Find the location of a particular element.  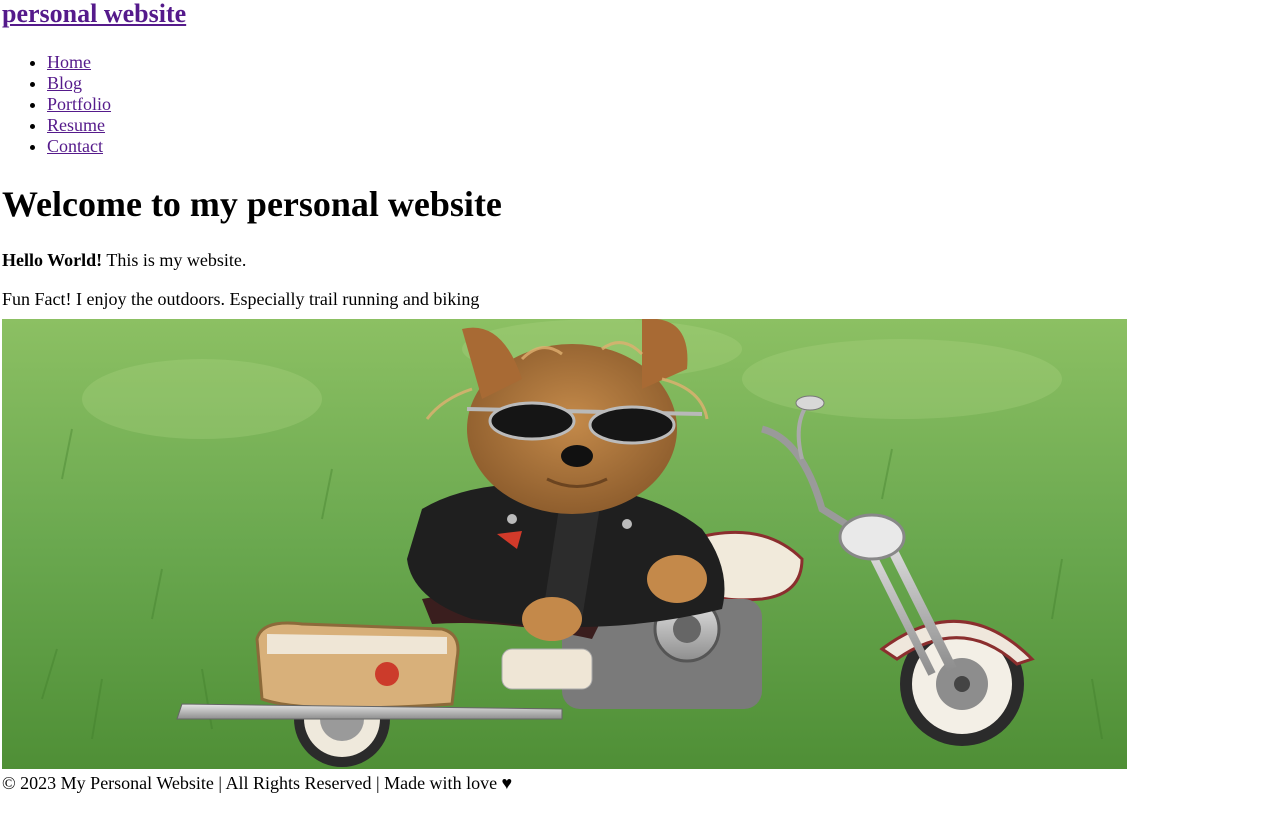

intro-bold: Hello World! is located at coordinates (52, 260).